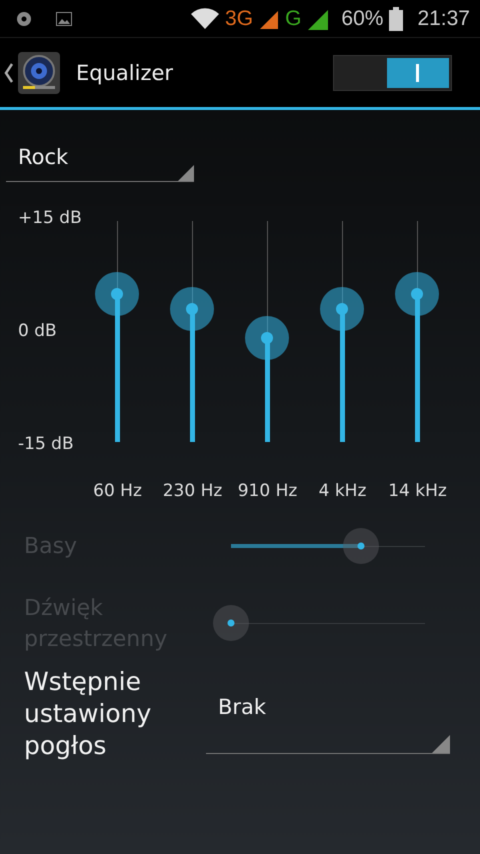 Image resolution: width=480 pixels, height=854 pixels. I want to click on clock: 21:37, so click(443, 18).